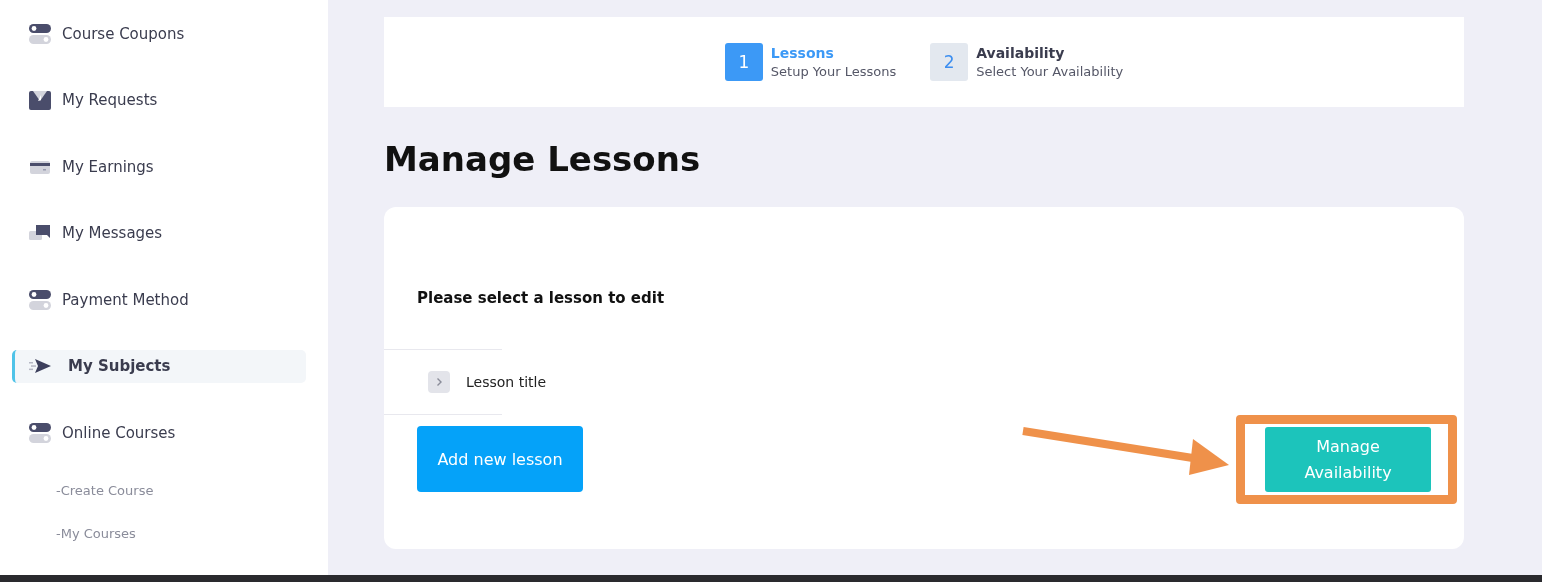 The image size is (1542, 582). I want to click on step-title: Lessons, so click(802, 53).